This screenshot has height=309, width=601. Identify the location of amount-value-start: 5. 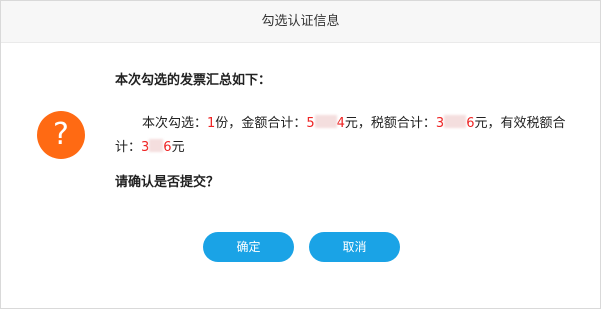
(310, 123).